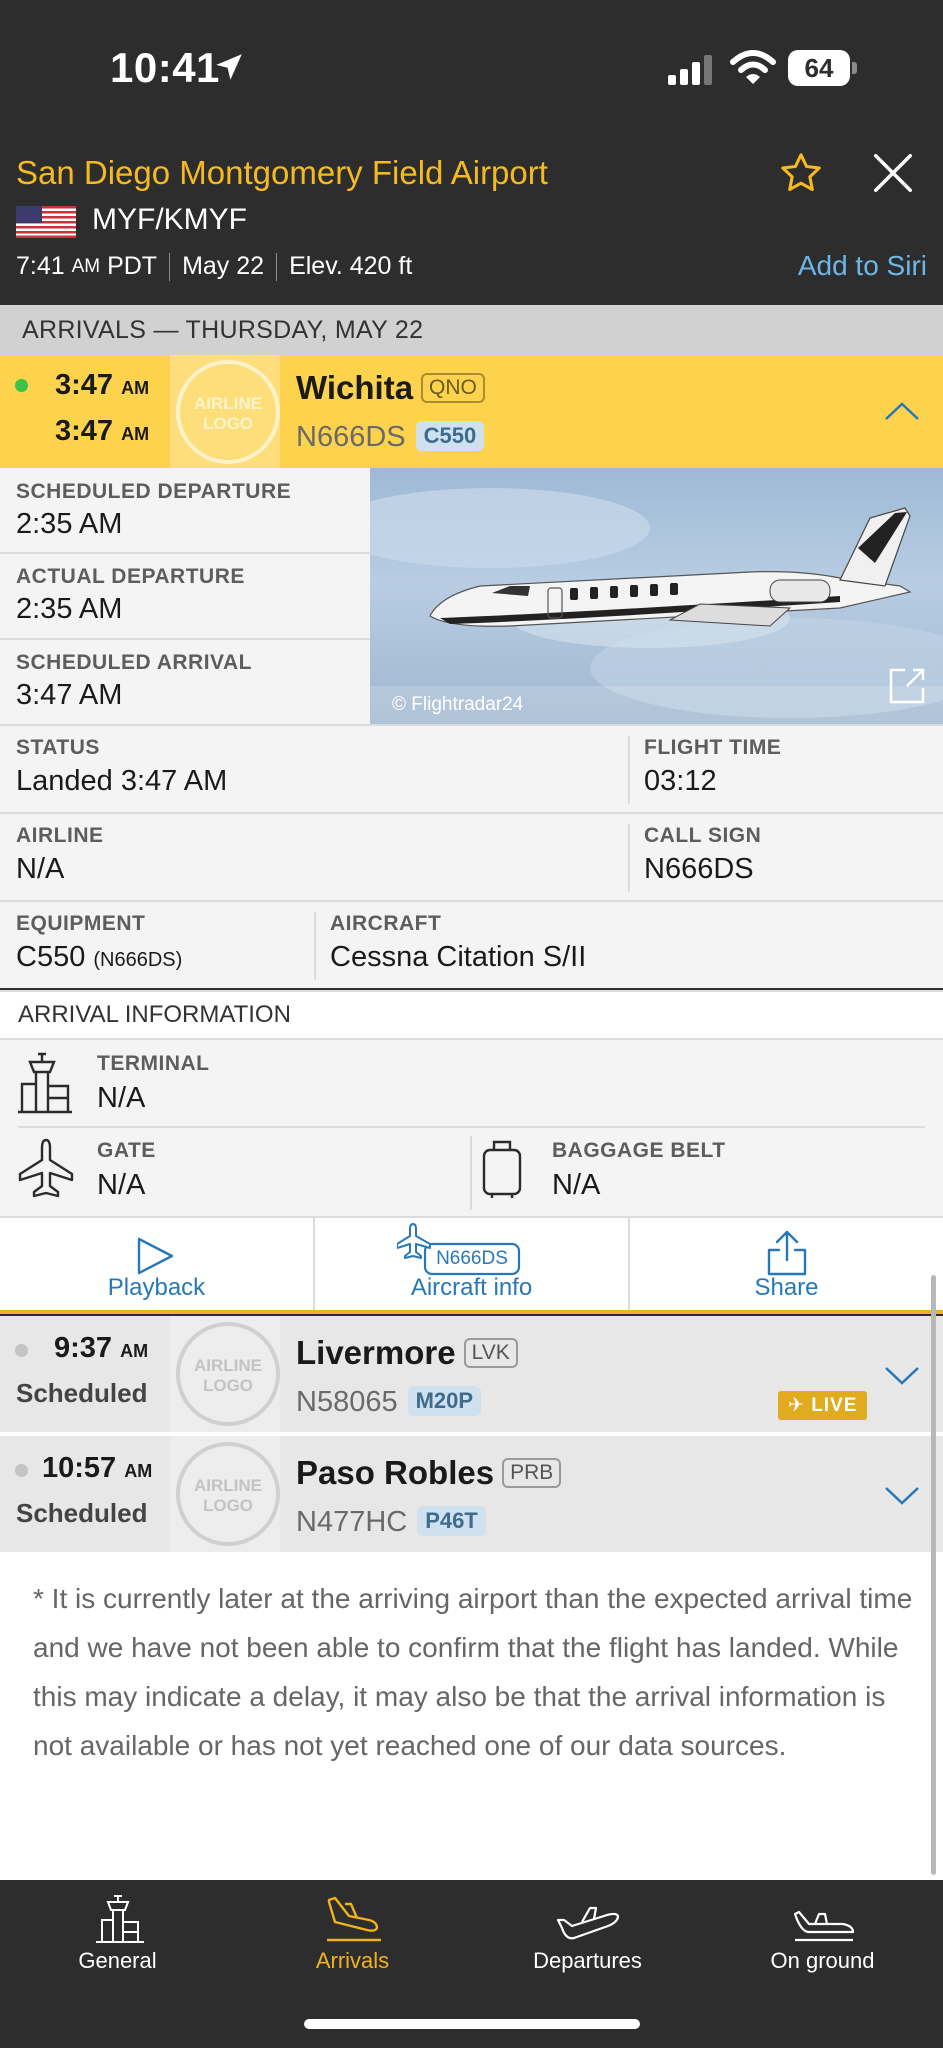 This screenshot has height=2048, width=943. Describe the element at coordinates (471, 1312) in the screenshot. I see `expanded-row-divider` at that location.